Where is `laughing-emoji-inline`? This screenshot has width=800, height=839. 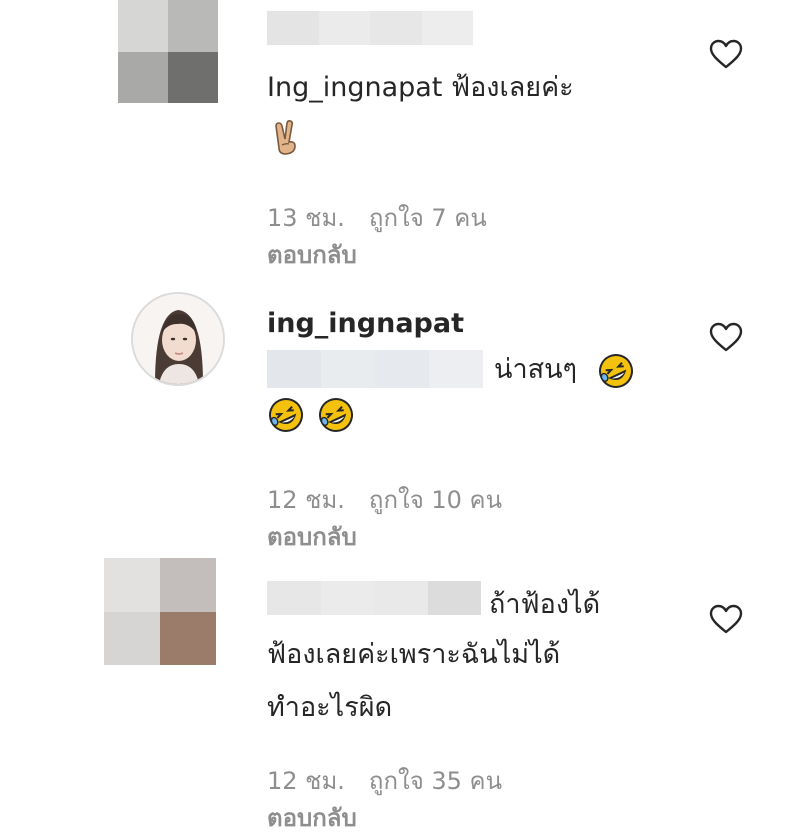 laughing-emoji-inline is located at coordinates (616, 371).